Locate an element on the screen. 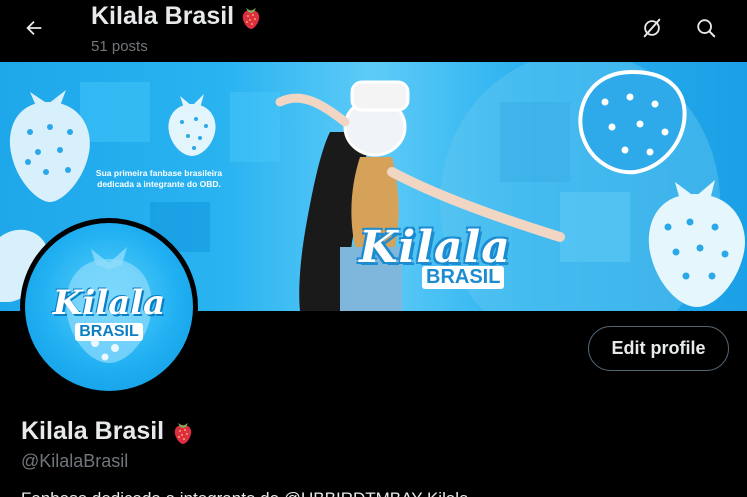 The image size is (747, 497). back-button is located at coordinates (34, 28).